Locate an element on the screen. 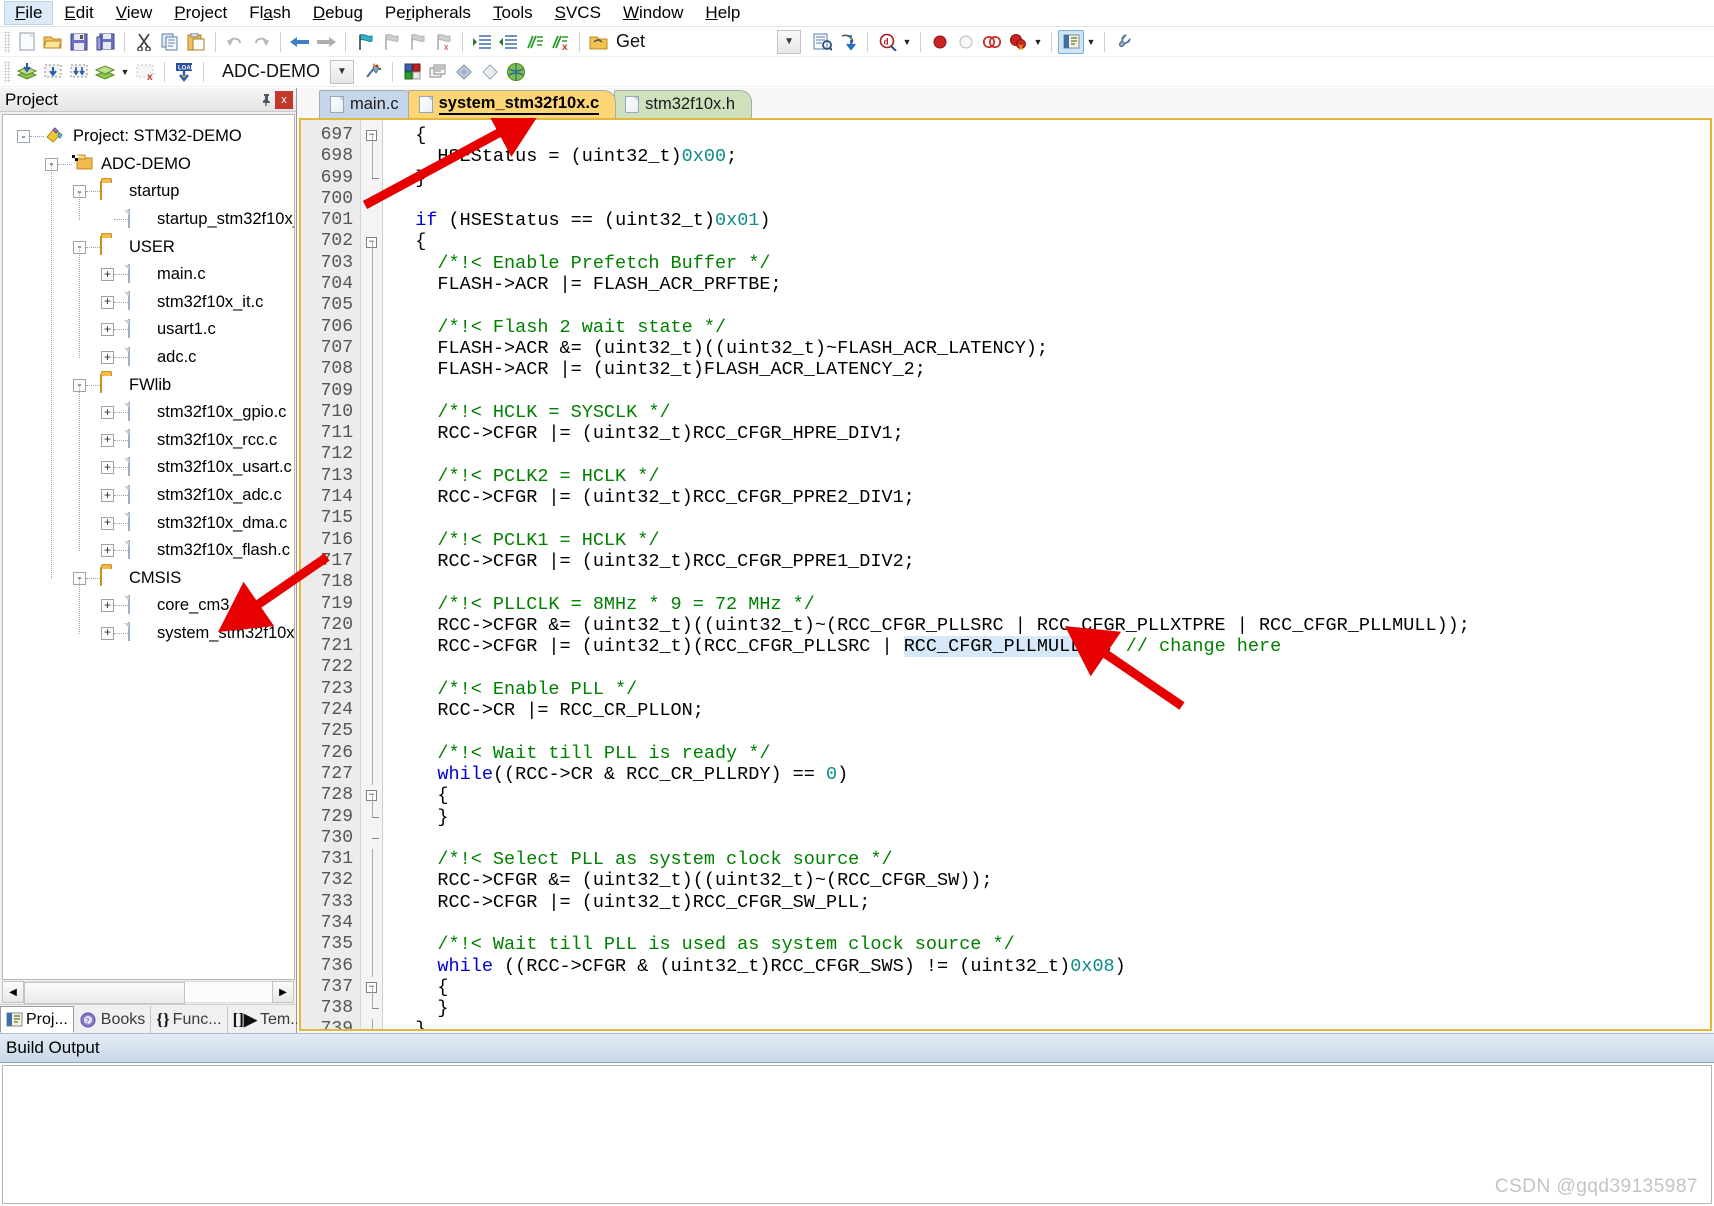 The width and height of the screenshot is (1714, 1206). breakpoint-disable-icon is located at coordinates (966, 42).